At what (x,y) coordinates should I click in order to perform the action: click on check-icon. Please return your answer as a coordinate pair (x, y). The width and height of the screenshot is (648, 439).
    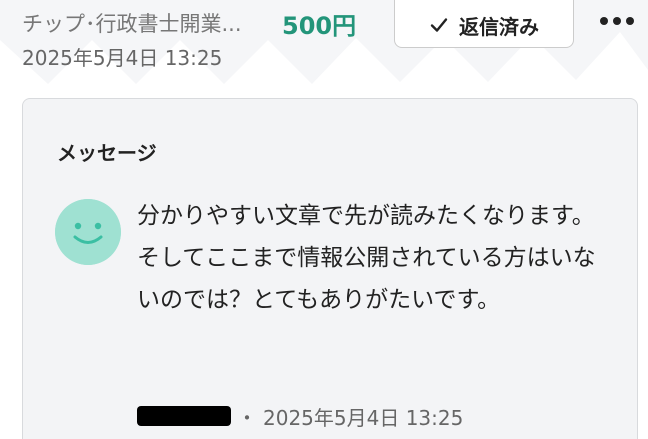
    Looking at the image, I should click on (439, 25).